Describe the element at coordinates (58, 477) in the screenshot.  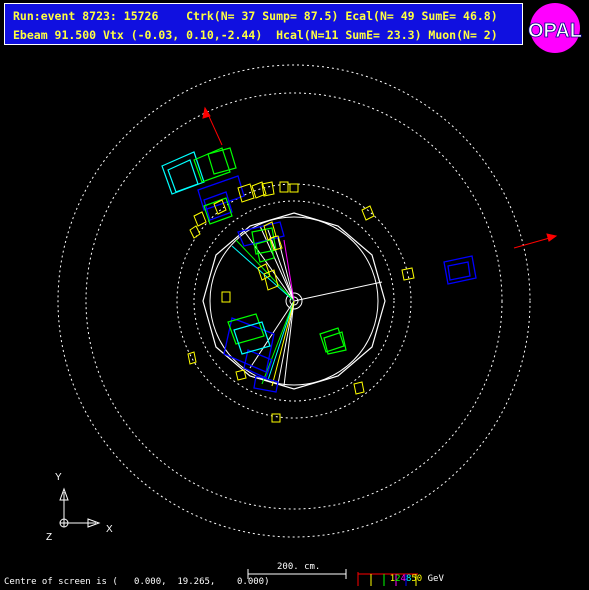
I see `axis-y-label: Y` at that location.